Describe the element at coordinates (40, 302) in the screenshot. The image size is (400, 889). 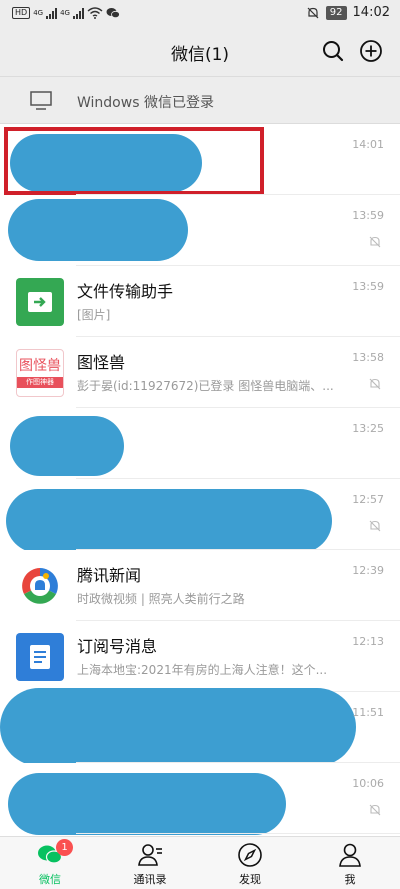
I see `file-transfer-icon` at that location.